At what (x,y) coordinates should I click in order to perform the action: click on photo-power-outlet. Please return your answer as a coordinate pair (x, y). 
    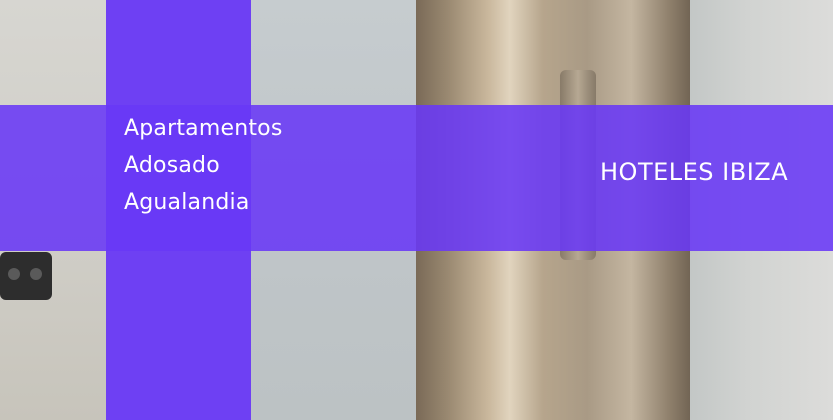
    Looking at the image, I should click on (26, 276).